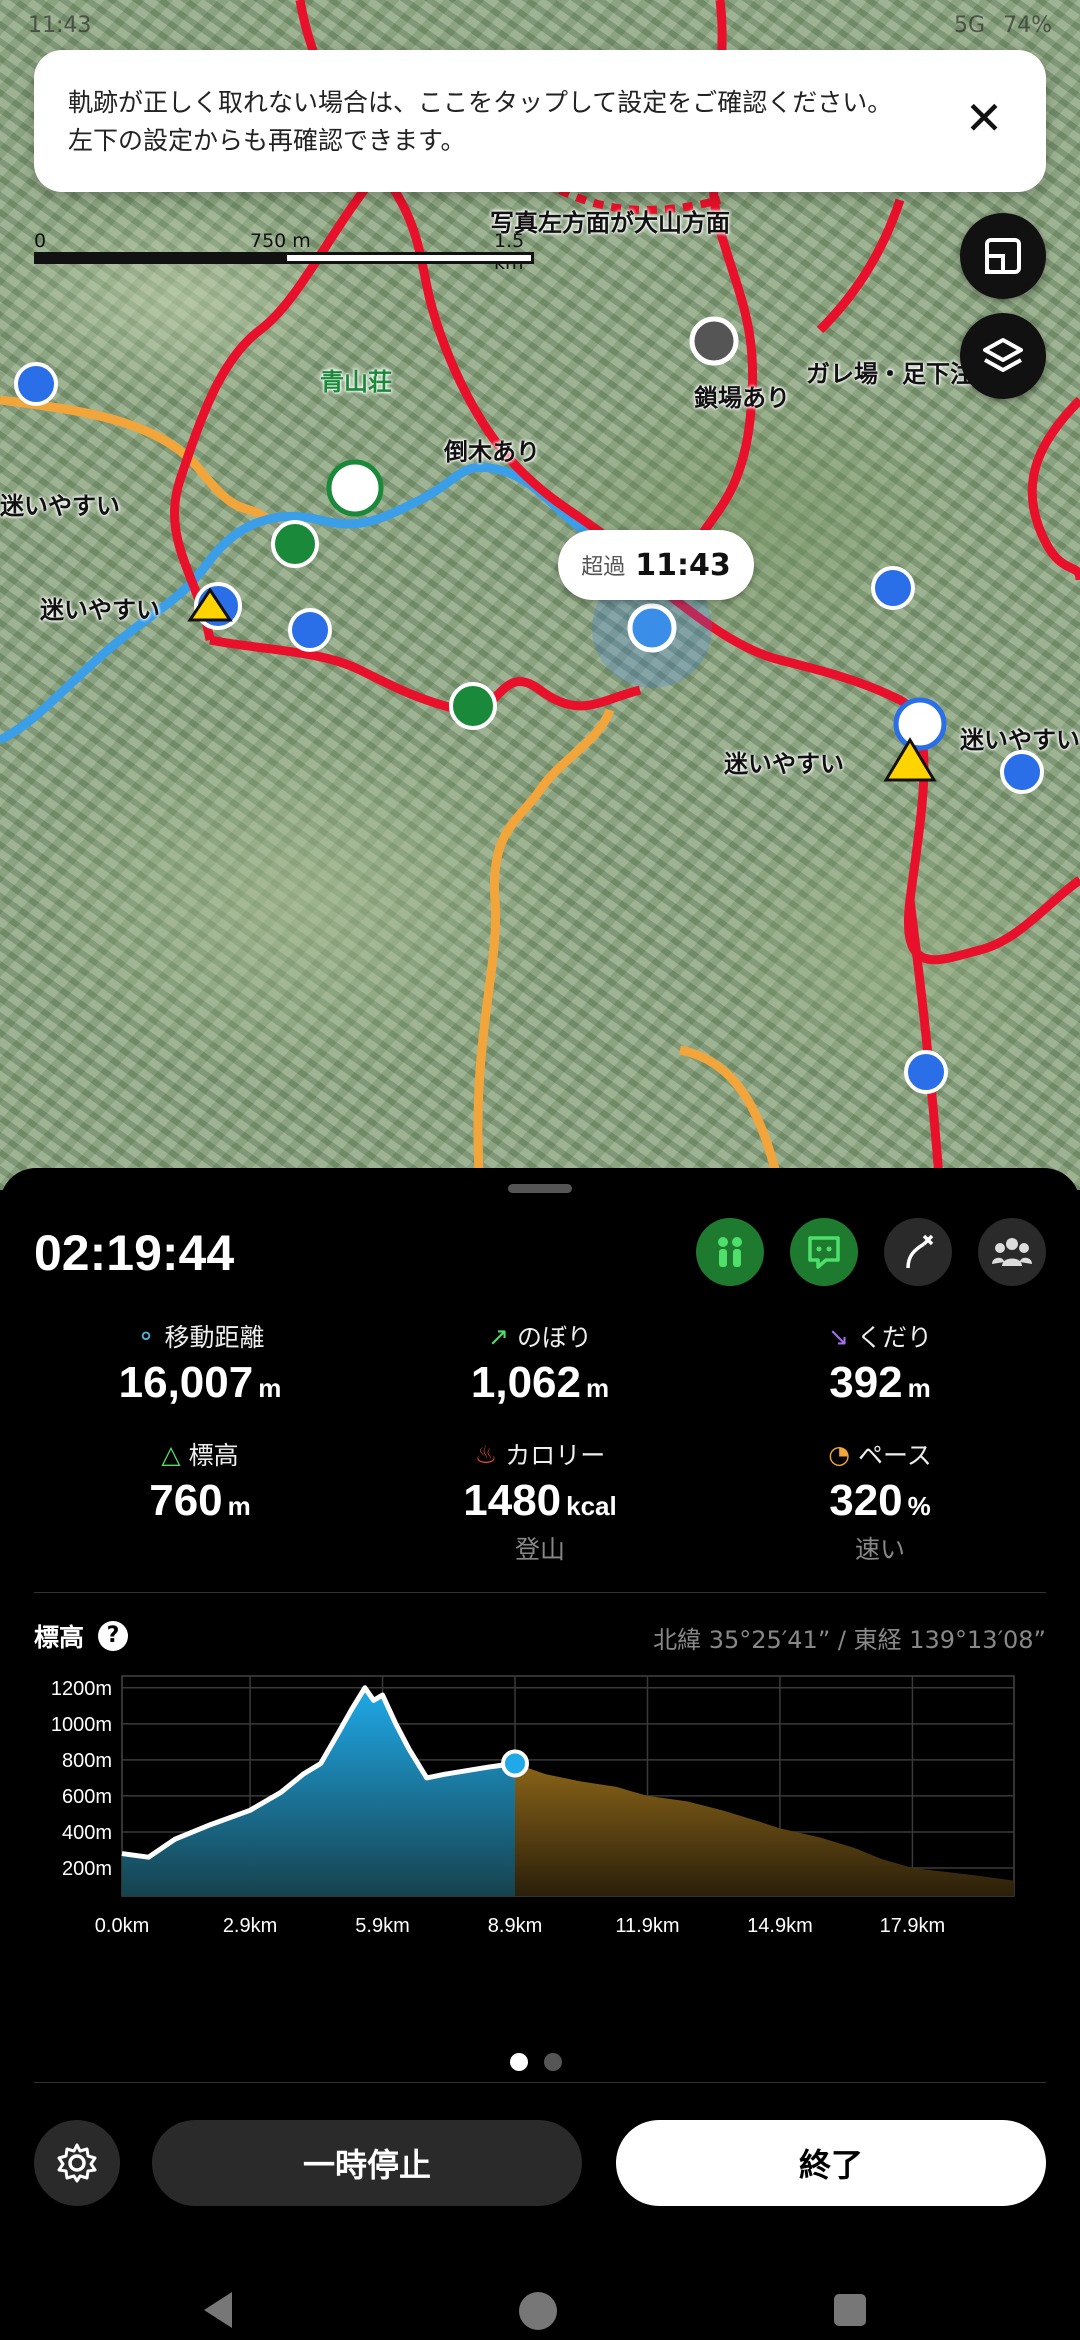 The image size is (1080, 2340). What do you see at coordinates (515, 1926) in the screenshot?
I see `chart-x-tick-label: 8.9km` at bounding box center [515, 1926].